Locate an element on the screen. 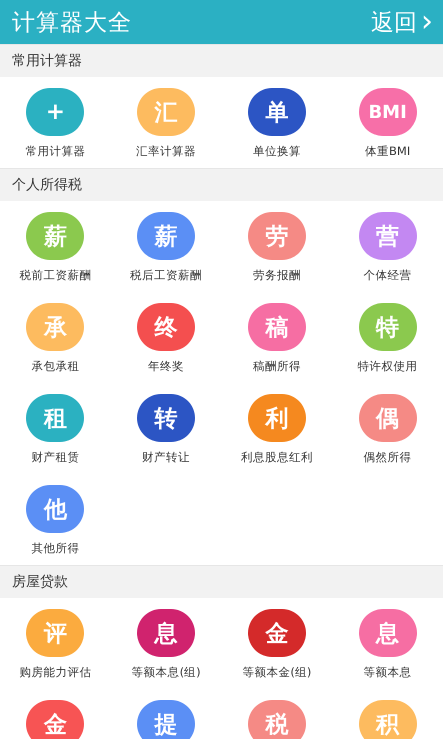  calculator-label: 单位换算 is located at coordinates (276, 151).